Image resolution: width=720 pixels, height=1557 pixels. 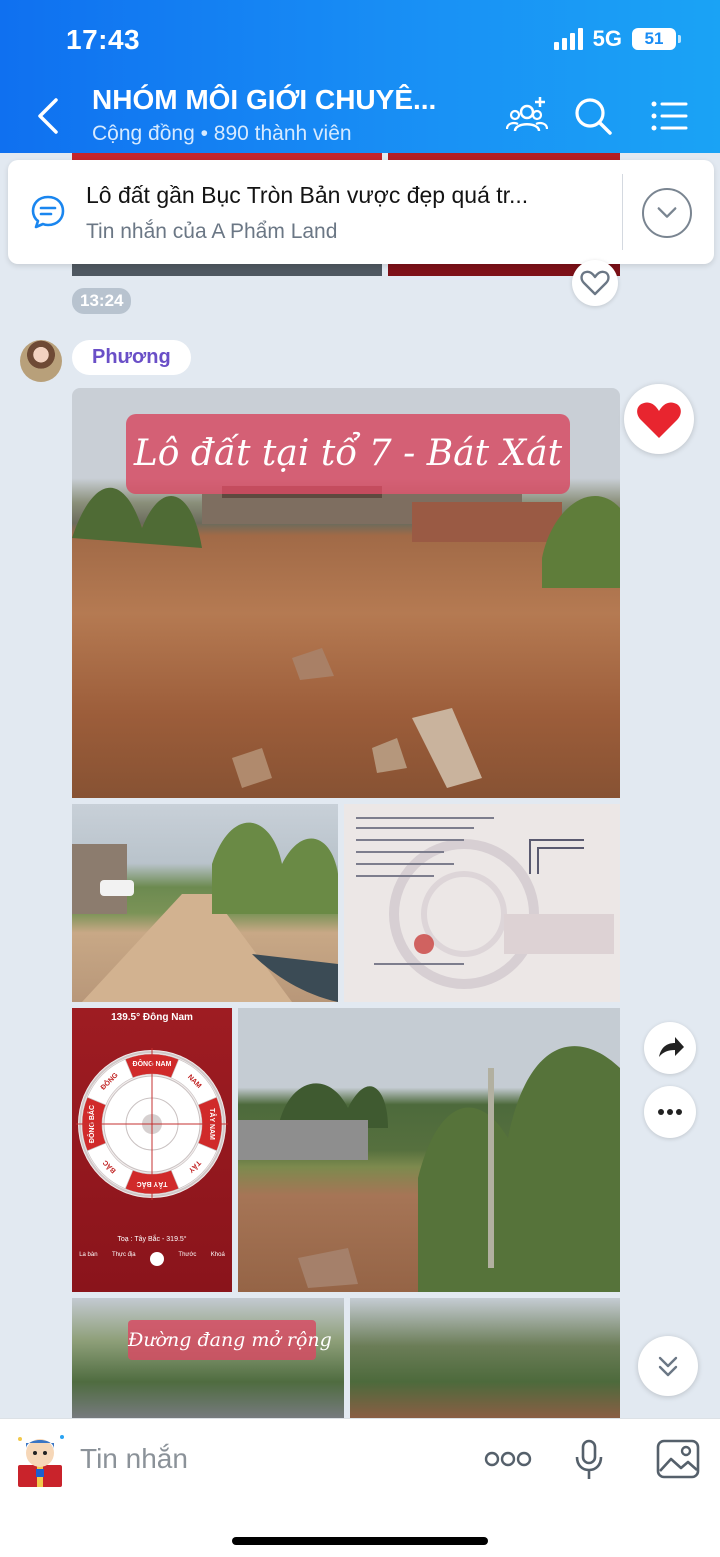 I want to click on chat-bubble-icon, so click(x=48, y=212).